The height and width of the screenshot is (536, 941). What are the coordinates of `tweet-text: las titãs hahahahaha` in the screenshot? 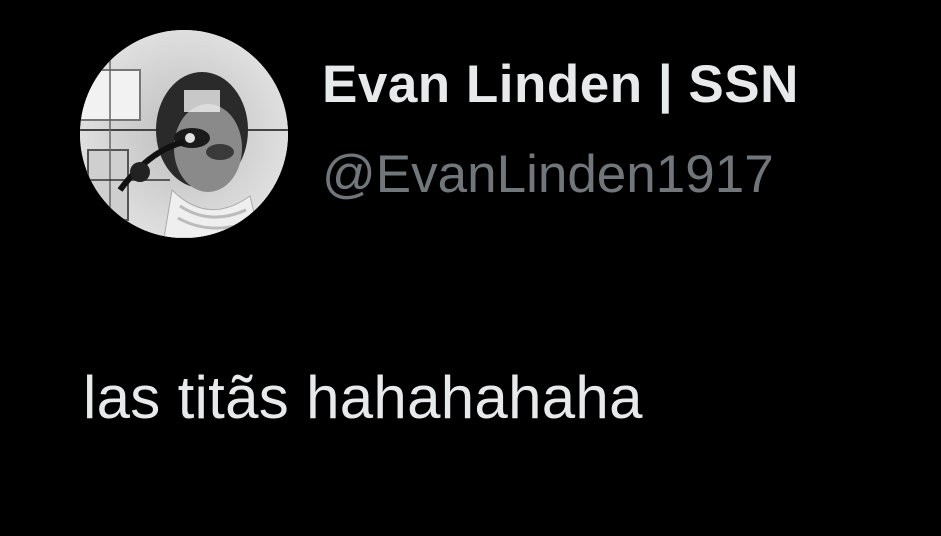 It's located at (363, 397).